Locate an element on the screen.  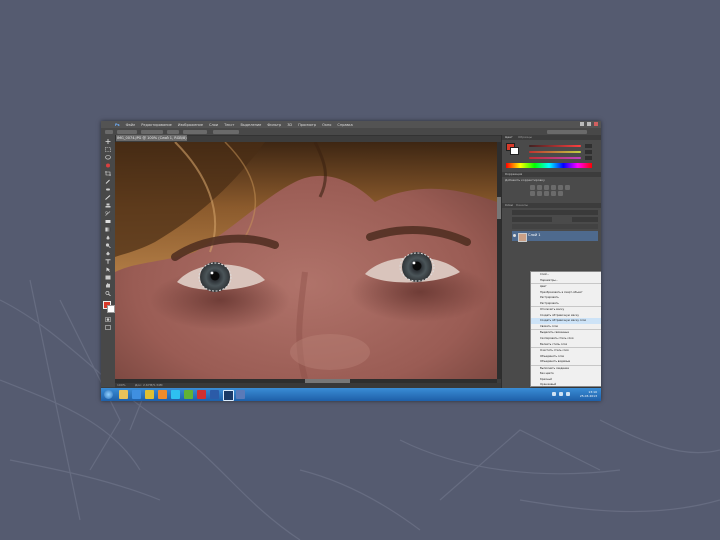
start-button is located at coordinates (108, 394).